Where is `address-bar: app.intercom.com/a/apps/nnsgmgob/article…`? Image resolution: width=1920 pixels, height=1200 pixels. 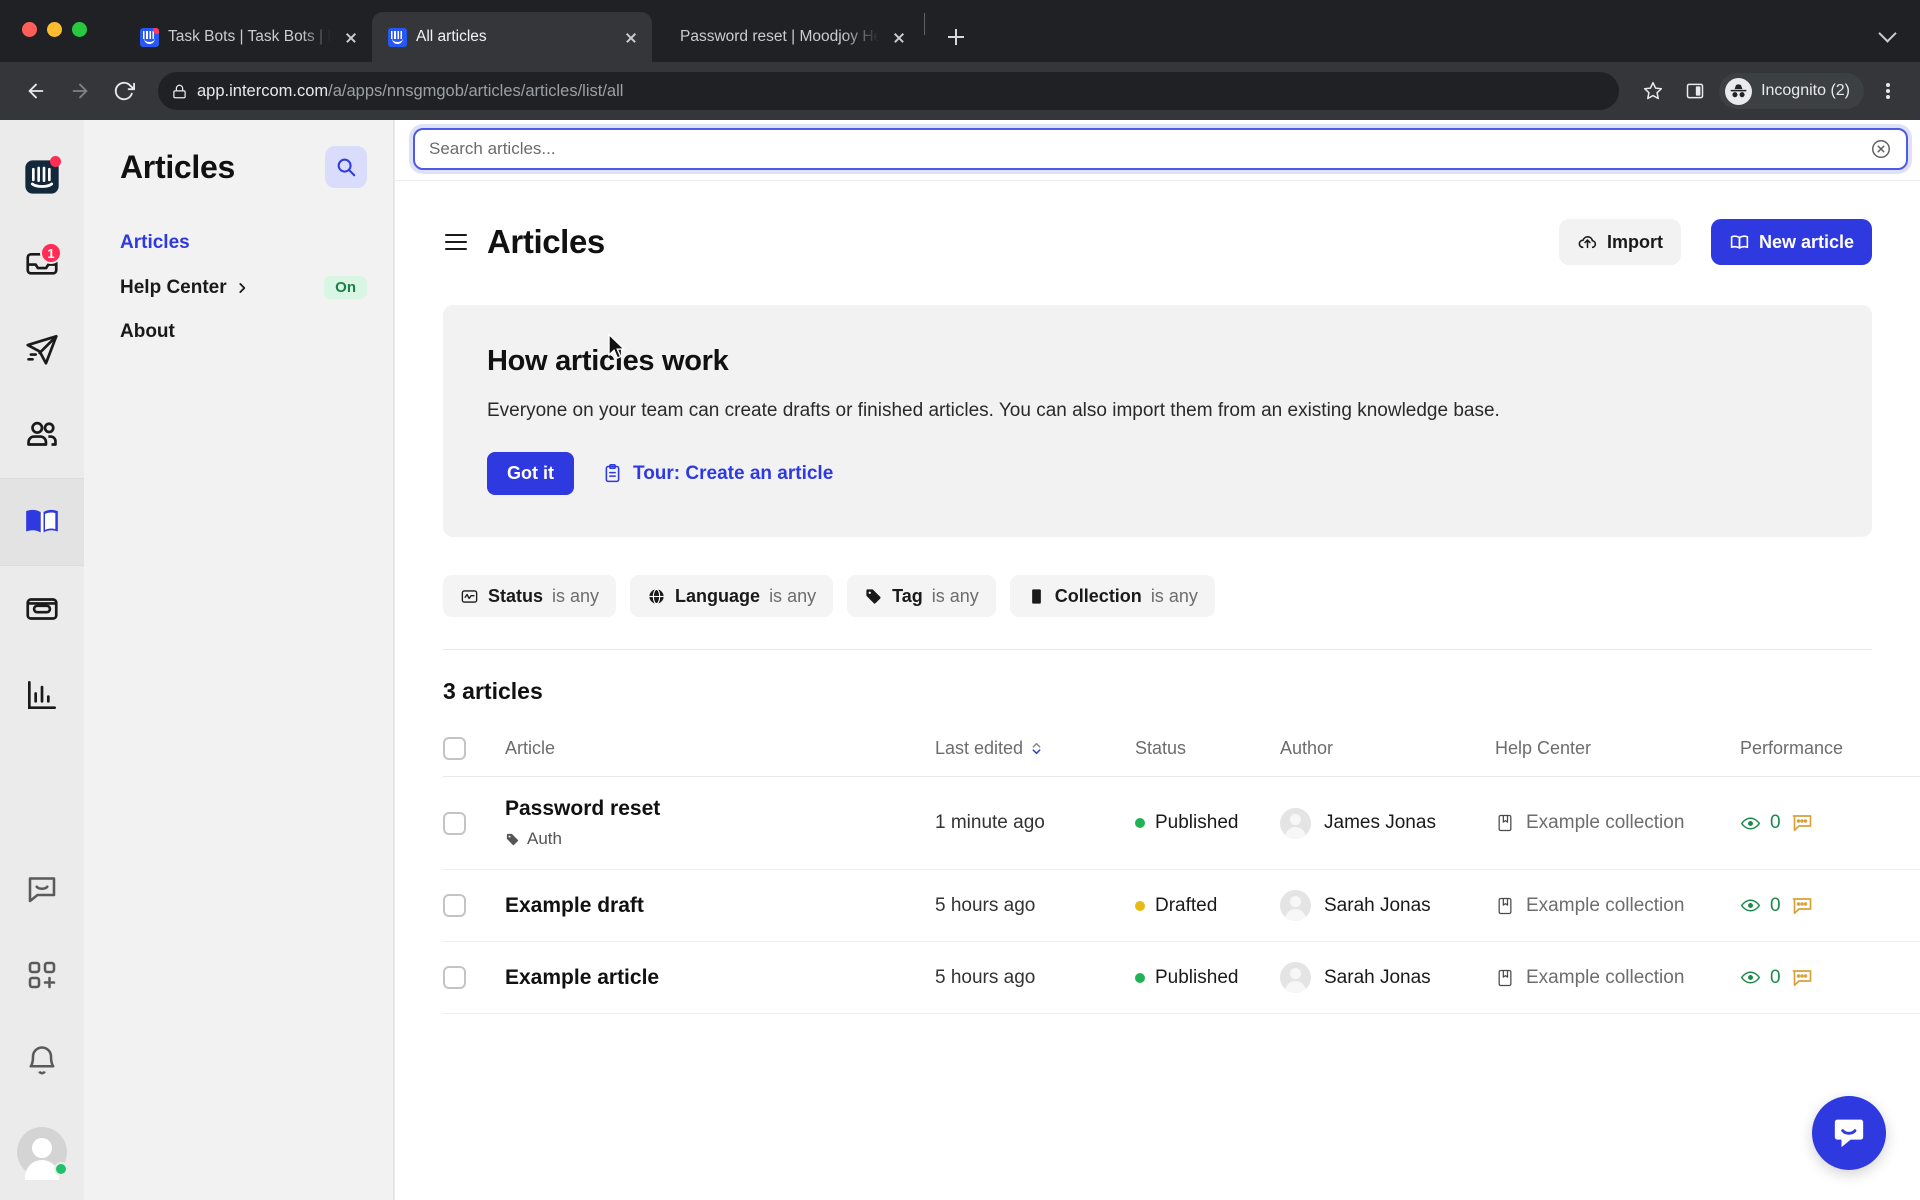
address-bar: app.intercom.com/a/apps/nnsgmgob/article… is located at coordinates (889, 91).